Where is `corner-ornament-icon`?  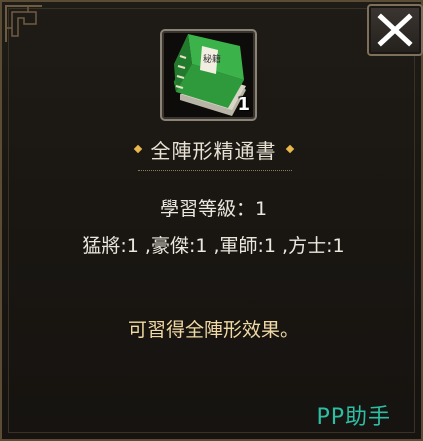 corner-ornament-icon is located at coordinates (23, 23).